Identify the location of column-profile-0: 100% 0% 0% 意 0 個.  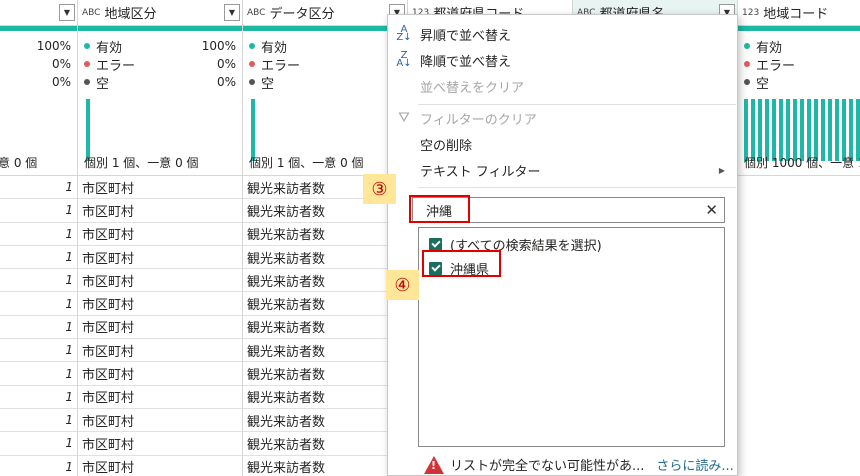
(38, 103).